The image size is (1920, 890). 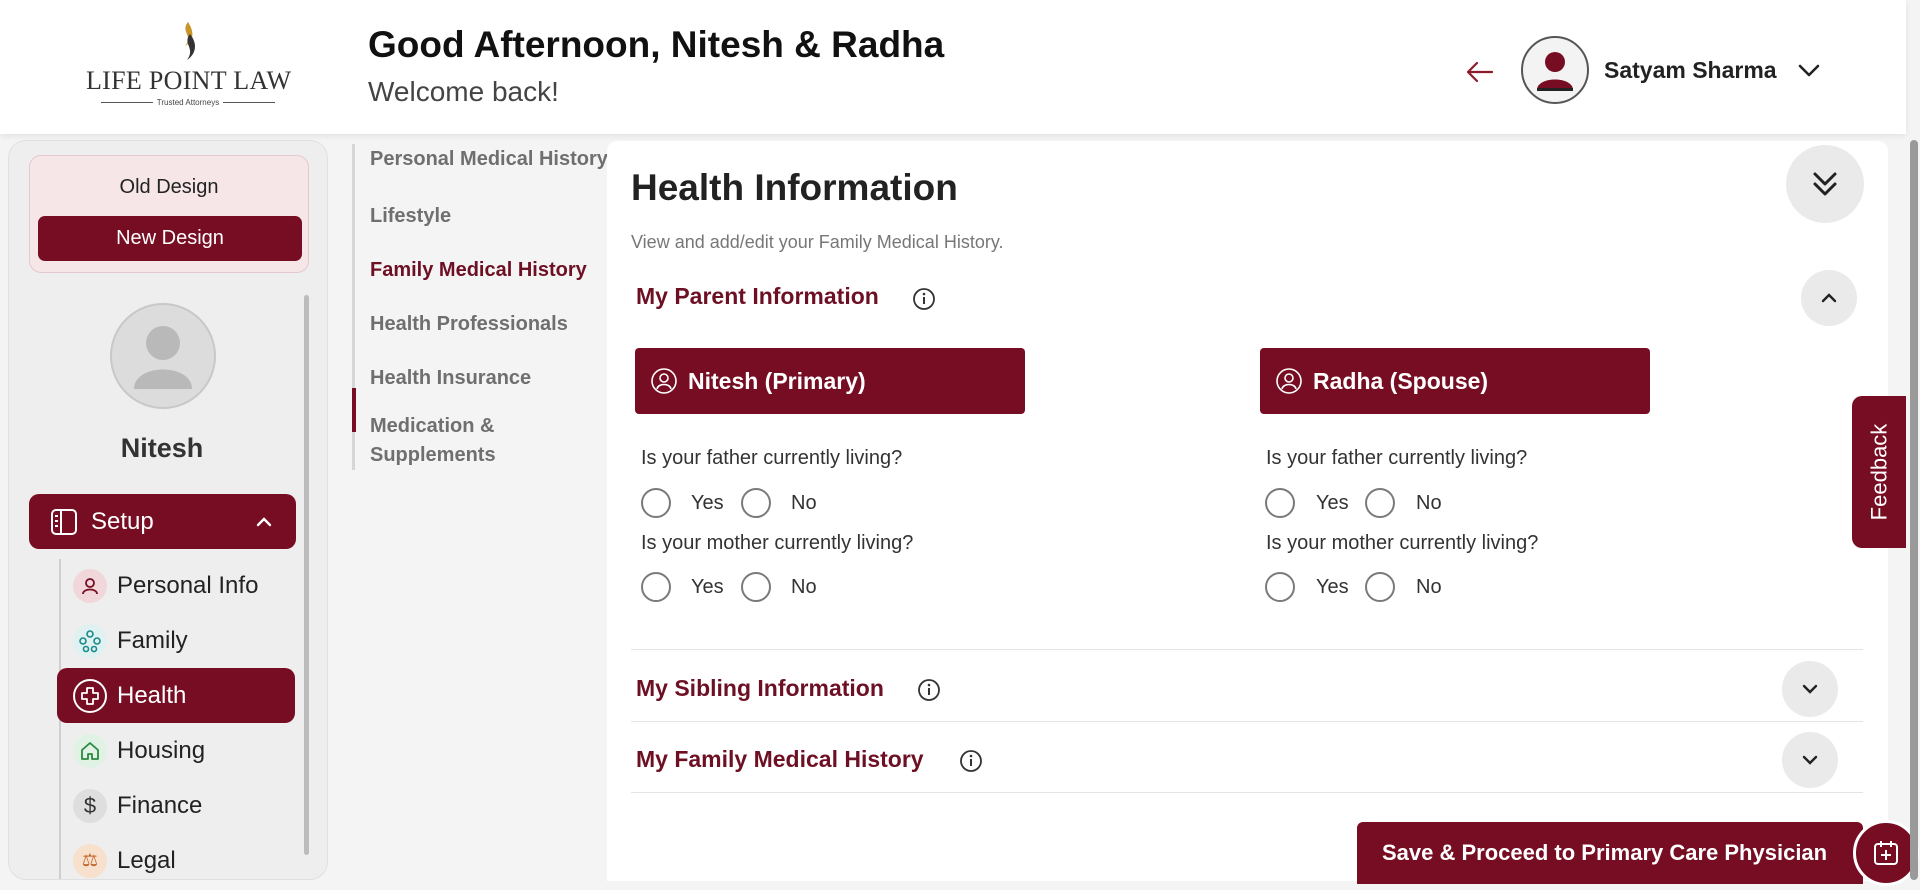 I want to click on sidebar-item-finance: $ Finance, so click(x=176, y=805).